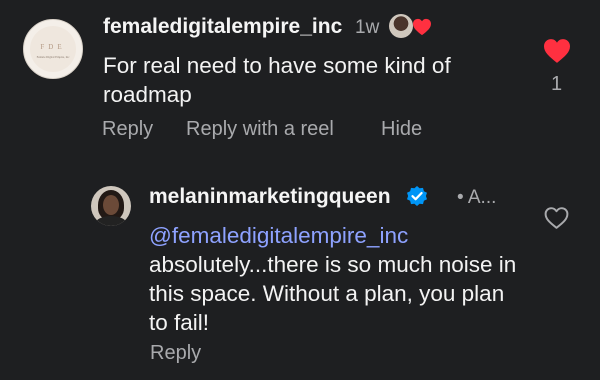  Describe the element at coordinates (401, 26) in the screenshot. I see `creator-avatar` at that location.